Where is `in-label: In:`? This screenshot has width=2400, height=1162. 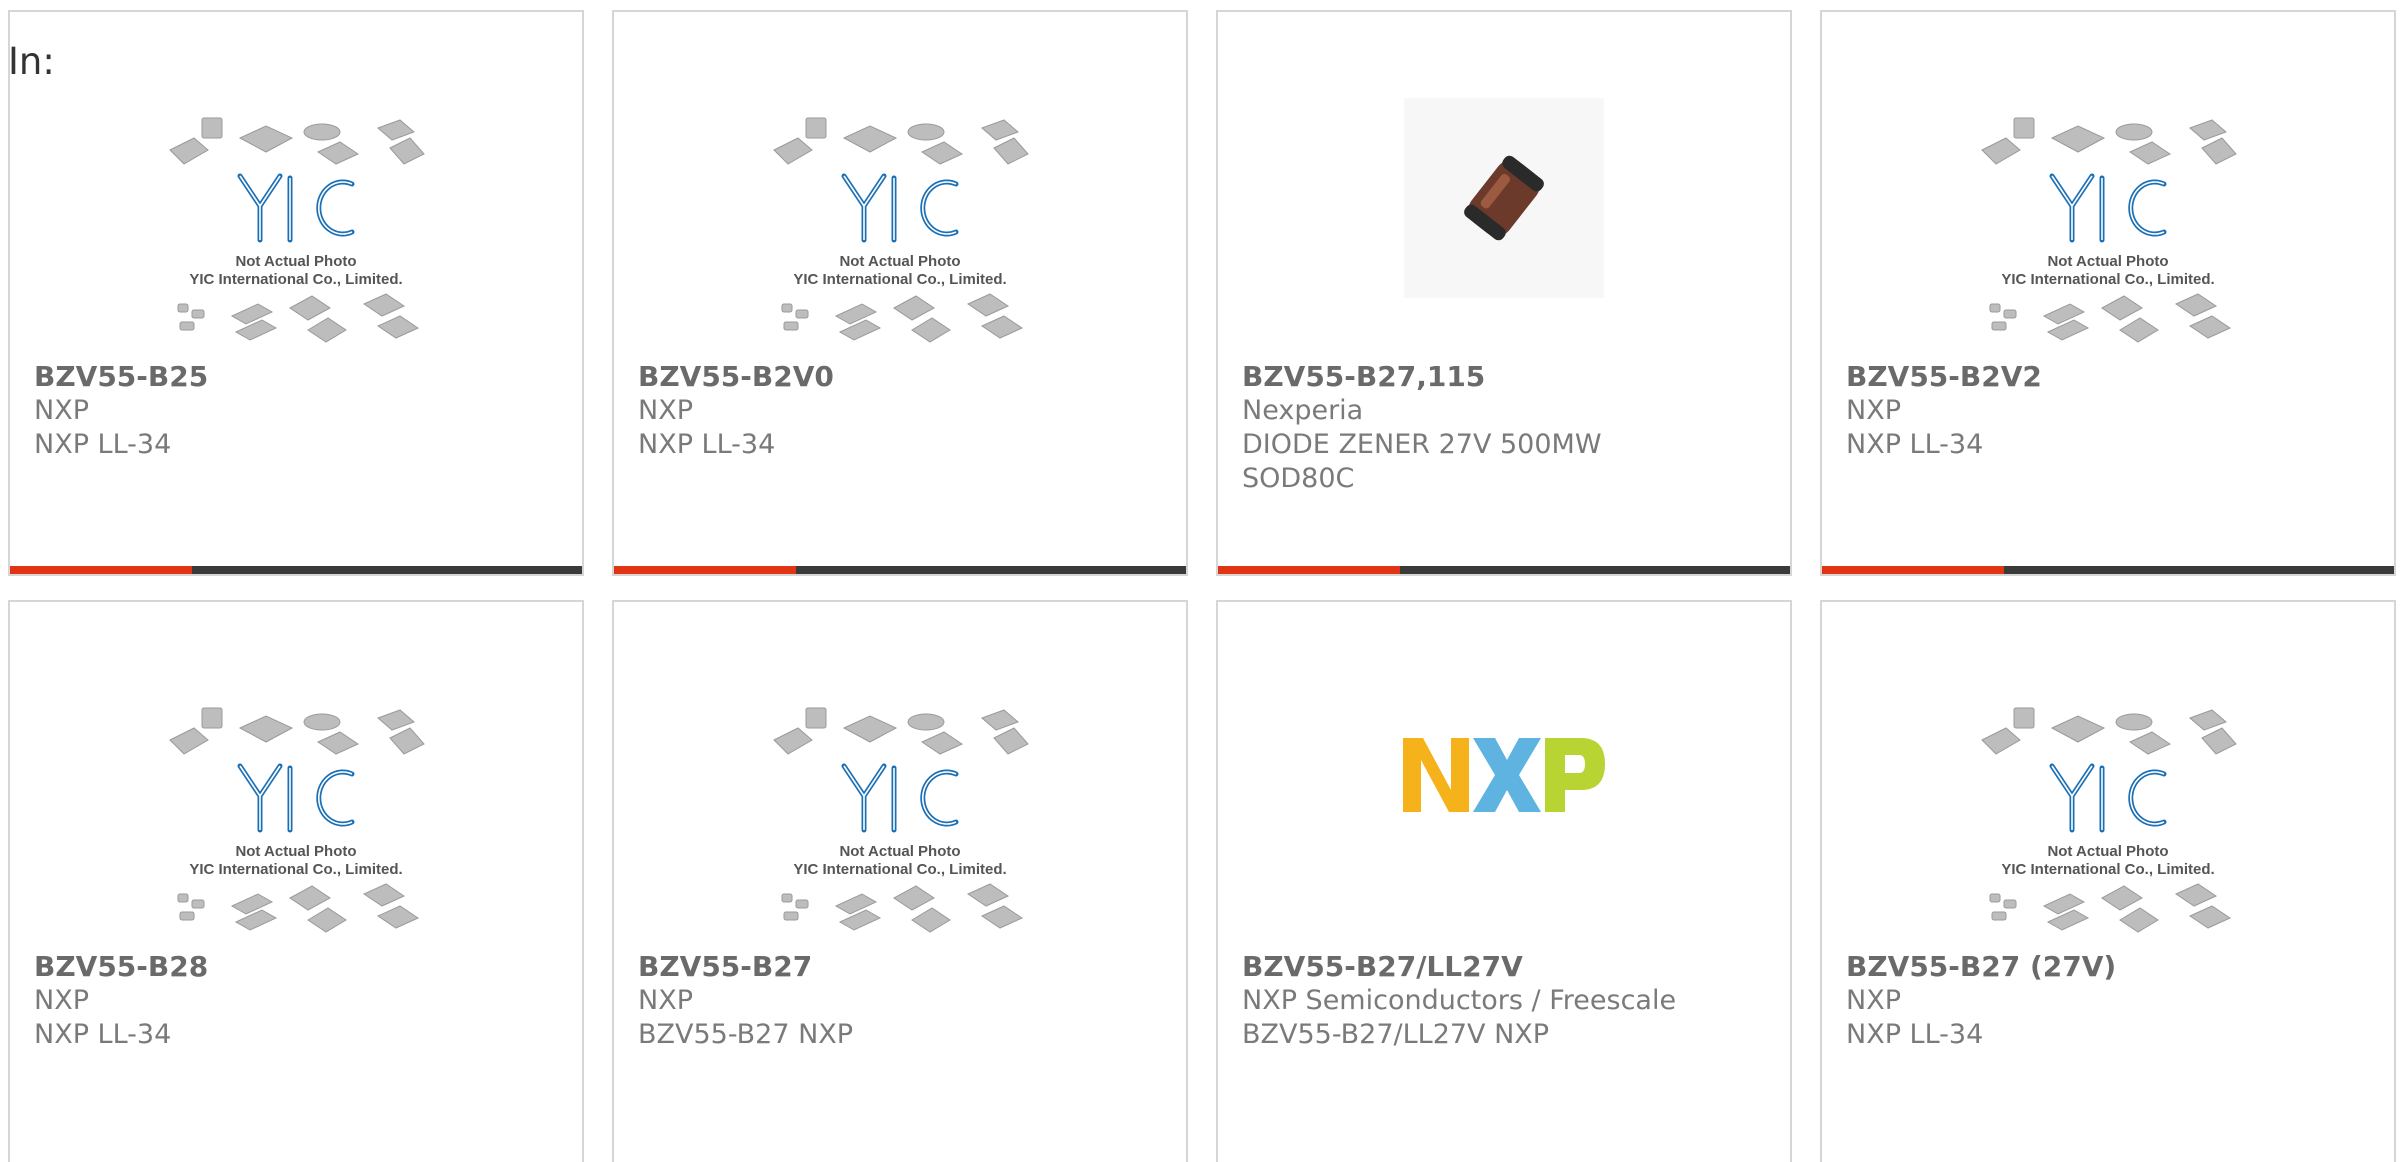
in-label: In: is located at coordinates (31, 61).